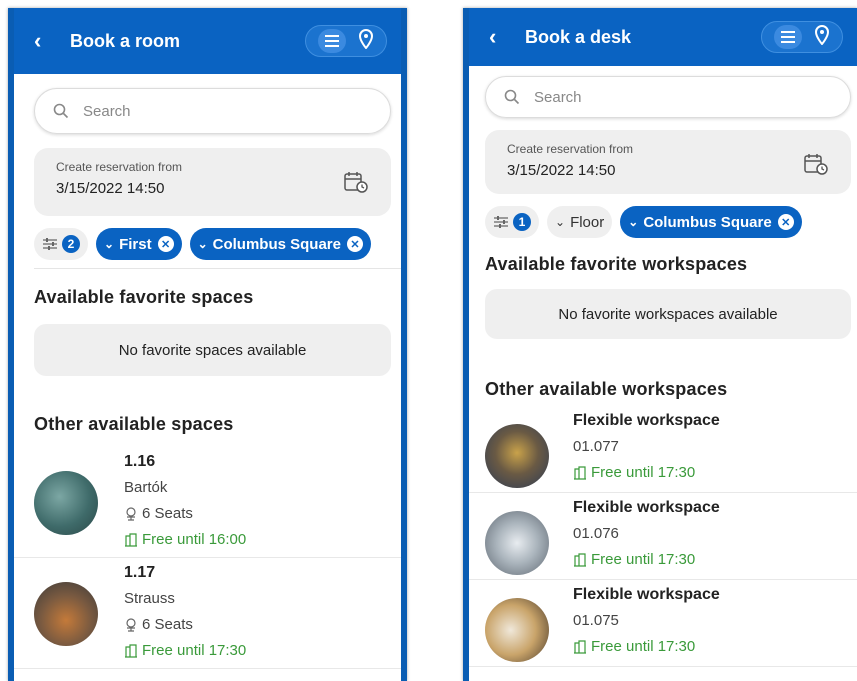 The width and height of the screenshot is (857, 681). What do you see at coordinates (616, 264) in the screenshot?
I see `favorites-heading: Available favorite workspaces` at bounding box center [616, 264].